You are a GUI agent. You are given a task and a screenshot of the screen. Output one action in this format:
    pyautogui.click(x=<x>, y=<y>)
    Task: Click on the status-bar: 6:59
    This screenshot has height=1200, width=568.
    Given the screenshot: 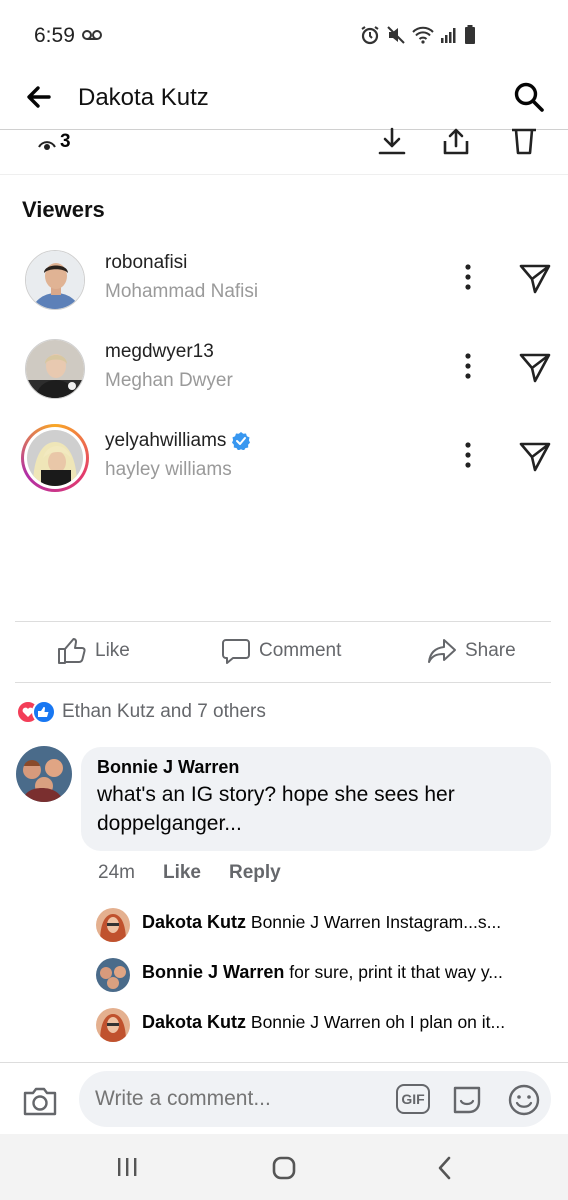 What is the action you would take?
    pyautogui.click(x=284, y=35)
    